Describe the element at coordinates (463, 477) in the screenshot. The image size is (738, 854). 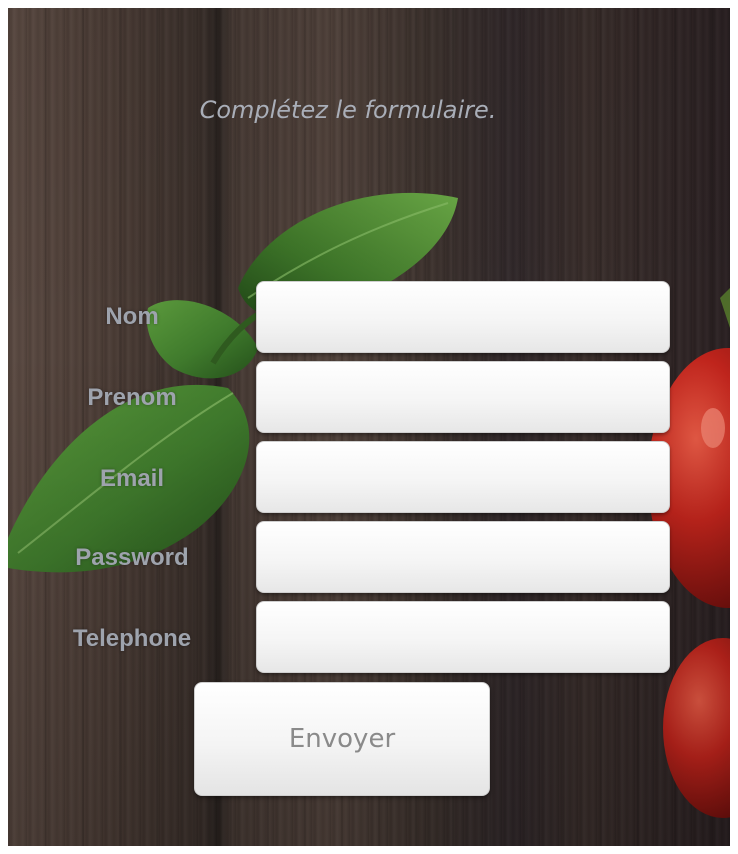
I see `email-input` at that location.